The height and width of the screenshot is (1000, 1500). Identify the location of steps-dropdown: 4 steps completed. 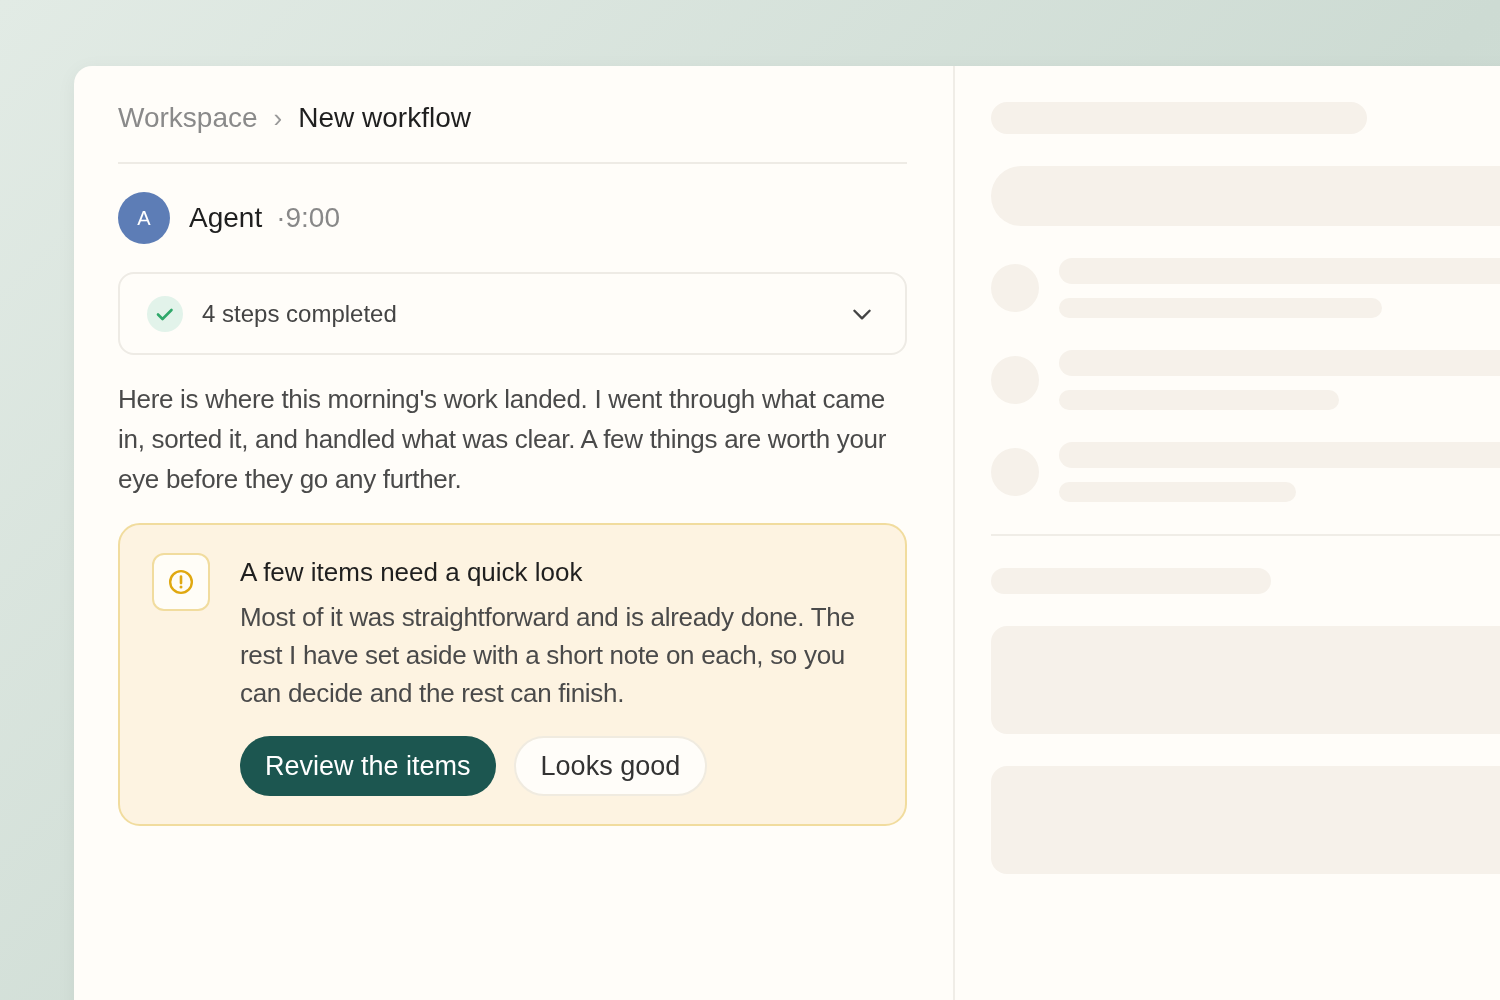
(512, 313).